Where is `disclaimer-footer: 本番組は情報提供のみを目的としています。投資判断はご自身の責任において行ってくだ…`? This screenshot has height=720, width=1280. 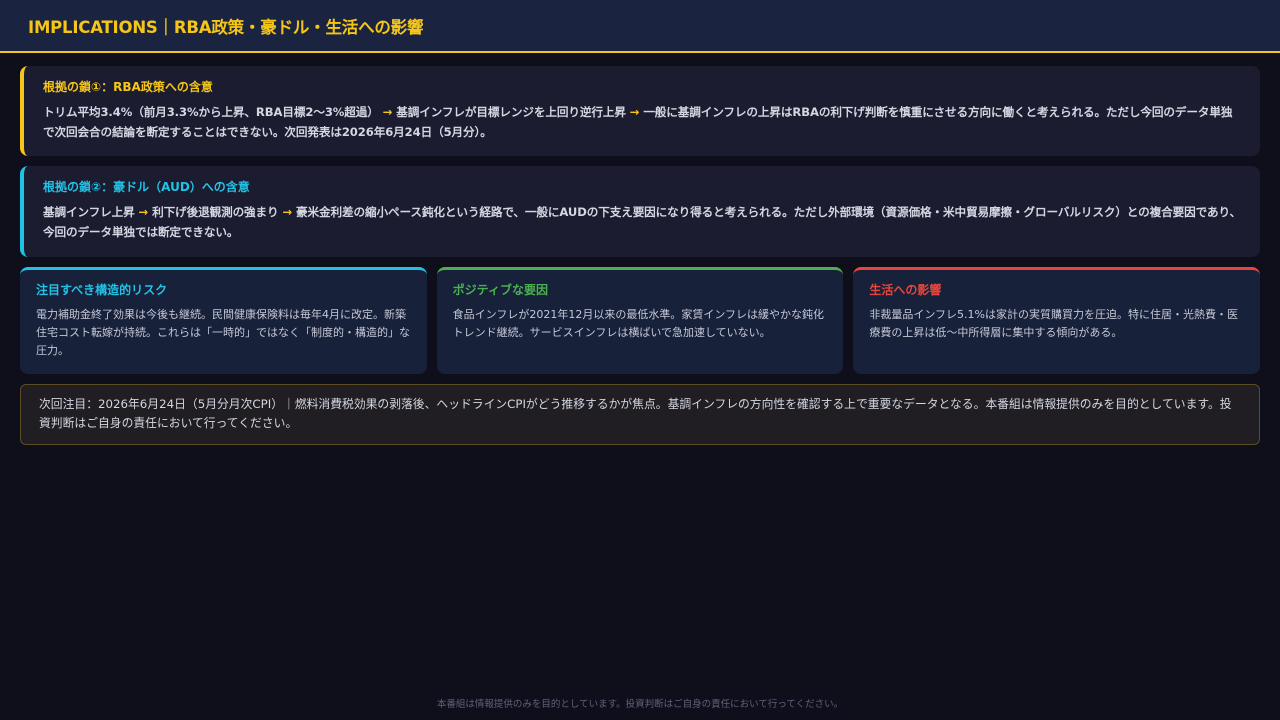 disclaimer-footer: 本番組は情報提供のみを目的としています。投資判断はご自身の責任において行ってくだ… is located at coordinates (640, 704).